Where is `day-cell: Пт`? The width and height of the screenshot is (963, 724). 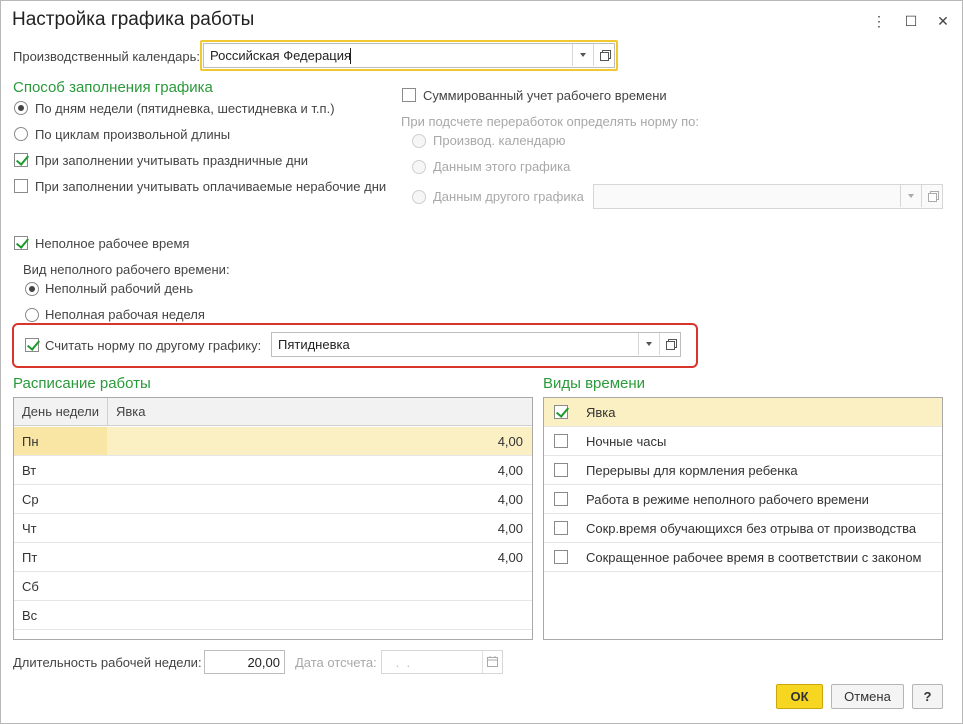 day-cell: Пт is located at coordinates (30, 557).